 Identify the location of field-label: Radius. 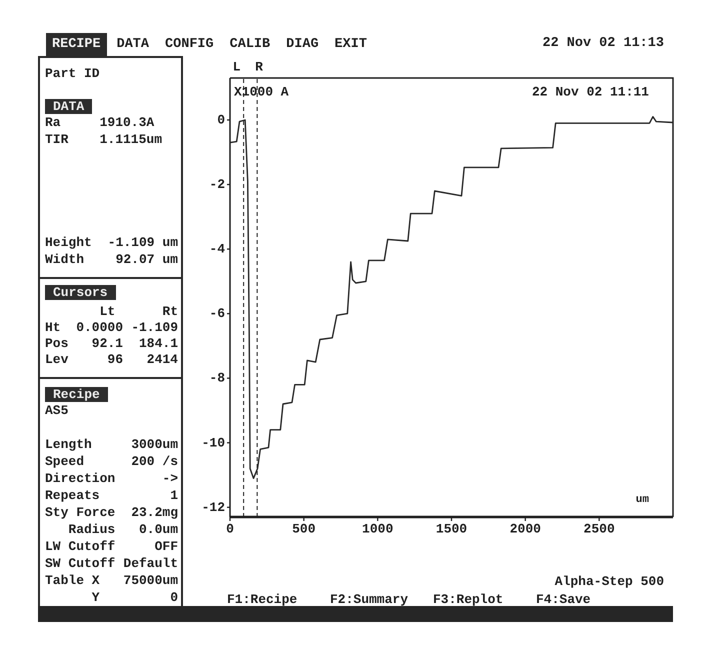
(92, 529).